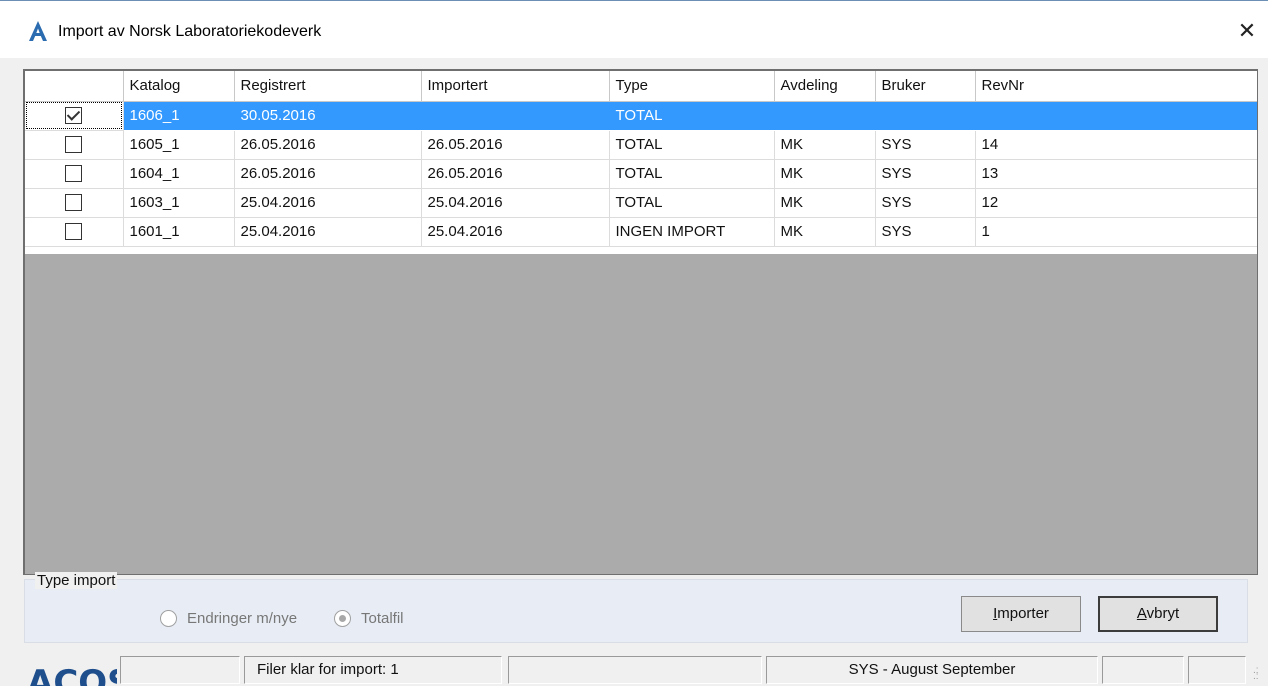  Describe the element at coordinates (925, 86) in the screenshot. I see `column-header-bruker: Bruker` at that location.